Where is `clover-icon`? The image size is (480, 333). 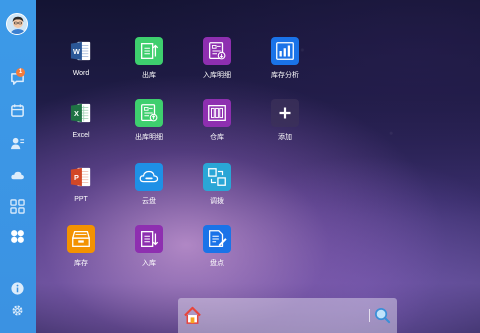 clover-icon is located at coordinates (17, 236).